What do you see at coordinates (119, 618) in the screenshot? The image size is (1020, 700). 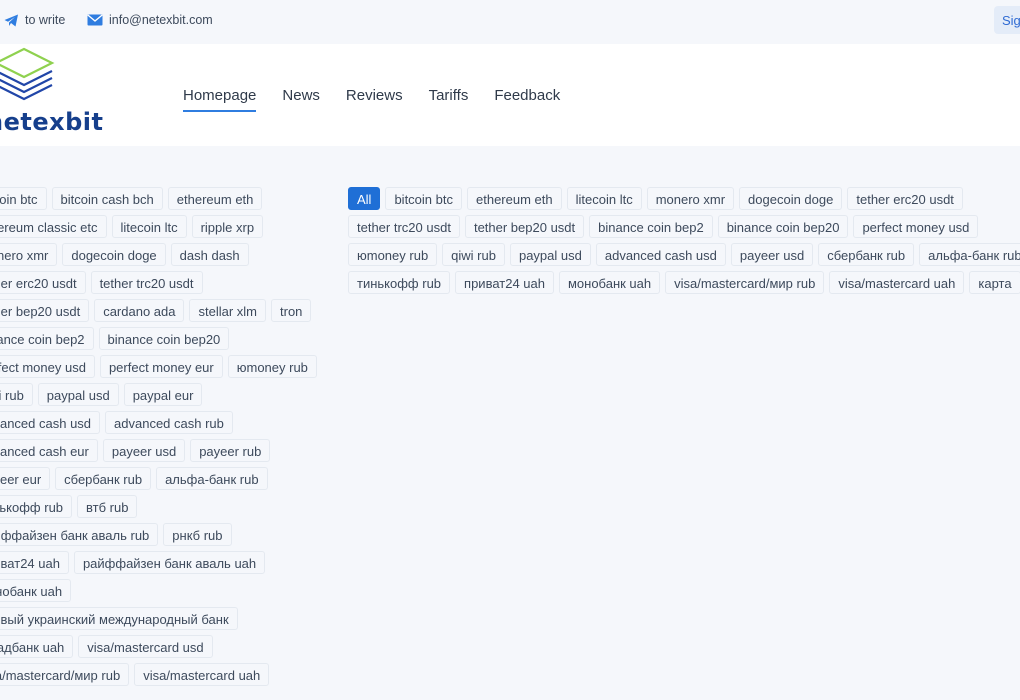 I see `currency-filter-chip: первый украинский международный банк` at bounding box center [119, 618].